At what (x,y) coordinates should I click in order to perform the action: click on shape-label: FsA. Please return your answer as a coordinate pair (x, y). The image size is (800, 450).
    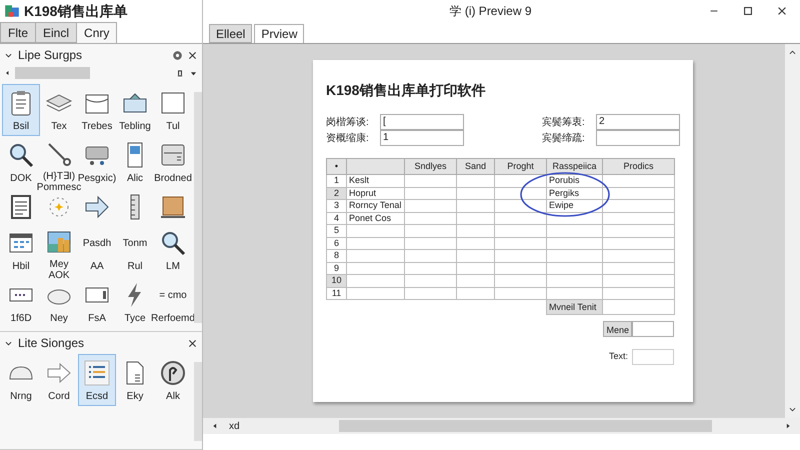
    Looking at the image, I should click on (97, 318).